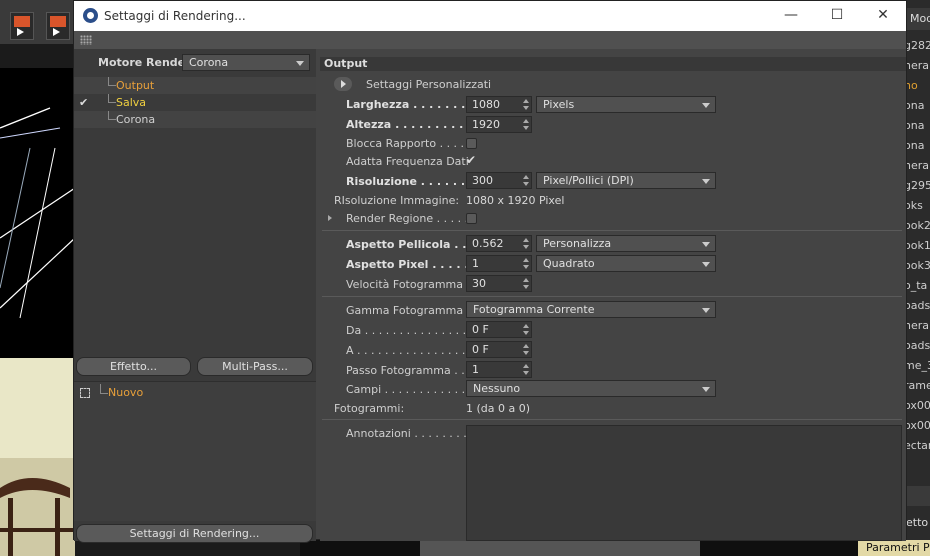 This screenshot has width=930, height=556. What do you see at coordinates (429, 84) in the screenshot?
I see `custom-settings-label: Settaggi Personalizzati` at bounding box center [429, 84].